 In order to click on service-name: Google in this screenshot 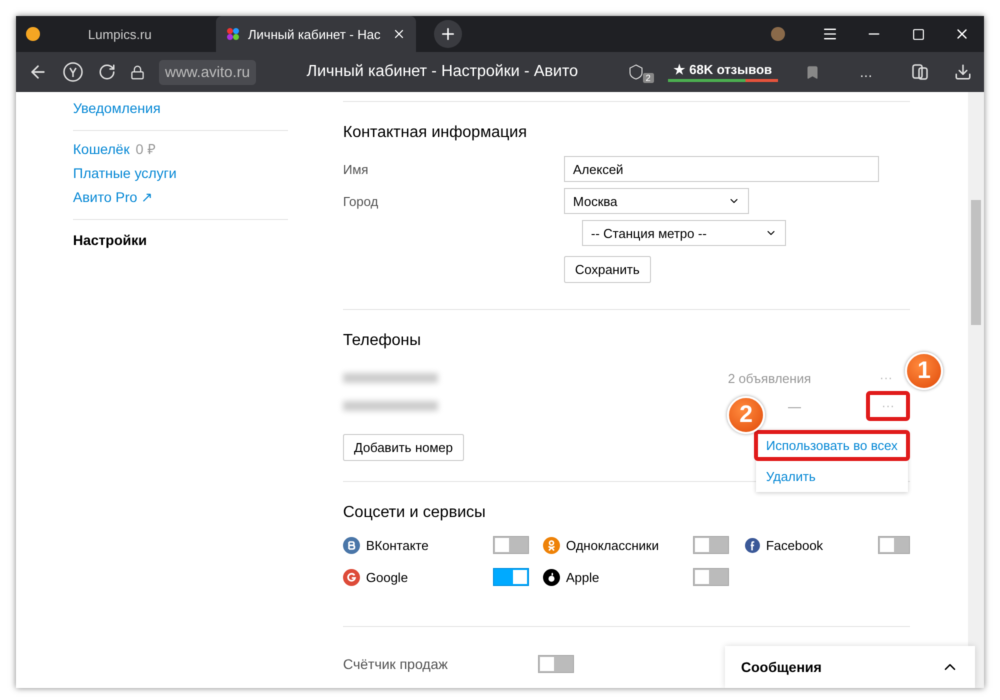, I will do `click(387, 577)`.